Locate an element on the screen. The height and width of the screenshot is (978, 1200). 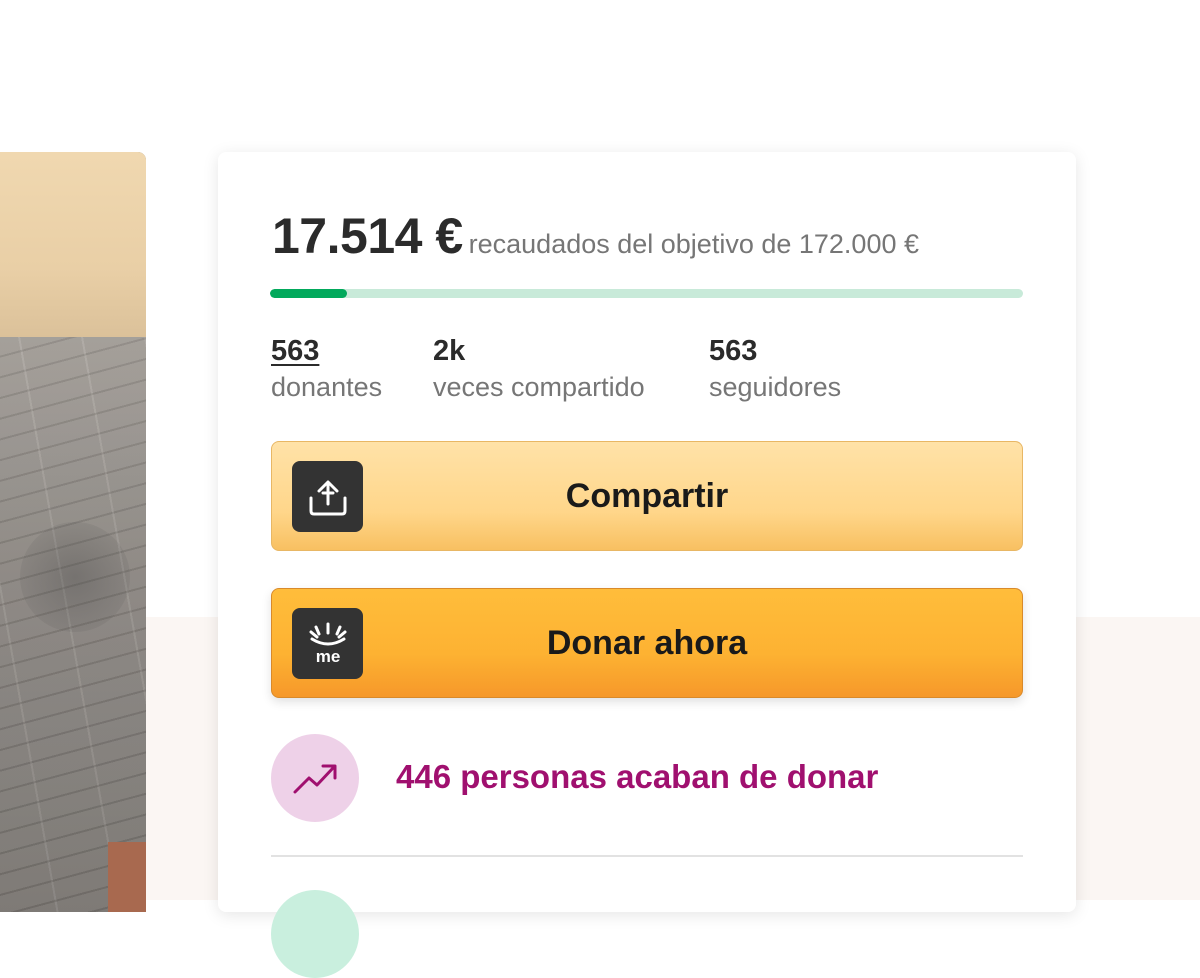
divider is located at coordinates (647, 856).